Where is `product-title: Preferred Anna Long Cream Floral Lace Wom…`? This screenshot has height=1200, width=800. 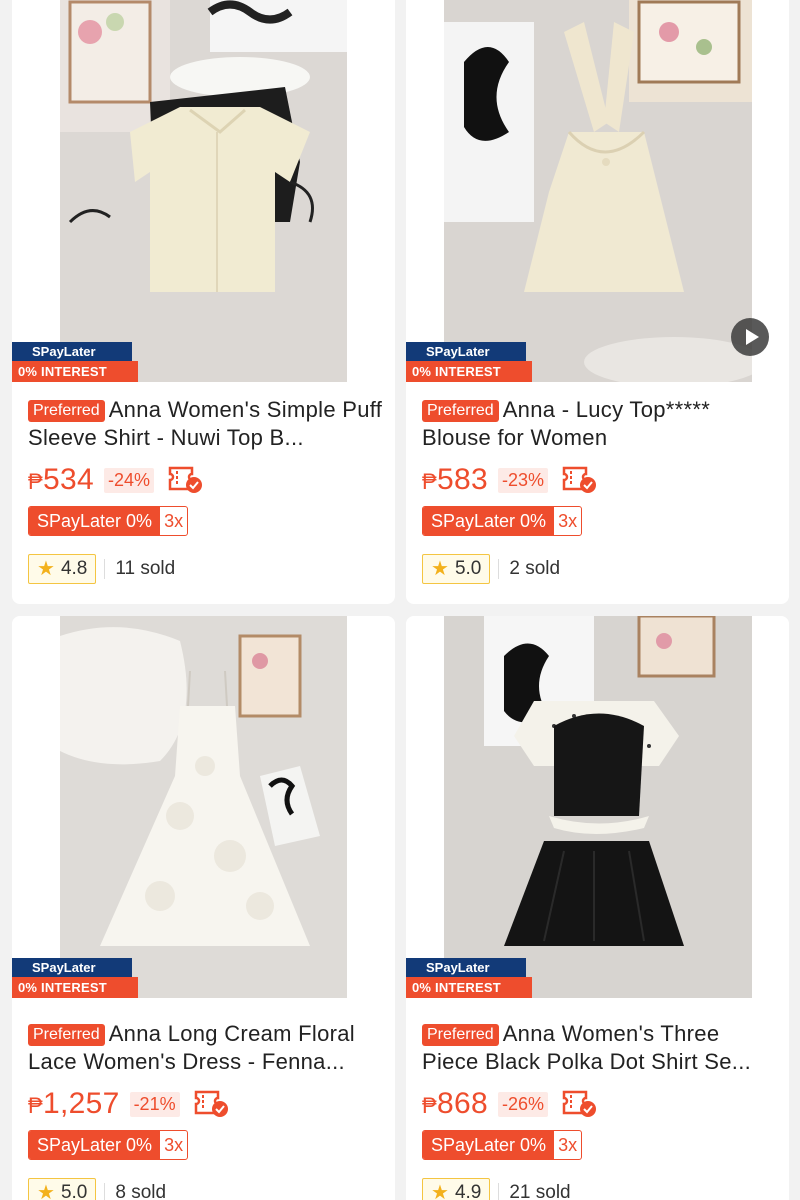
product-title: Preferred Anna Long Cream Floral Lace Wom… is located at coordinates (205, 1048).